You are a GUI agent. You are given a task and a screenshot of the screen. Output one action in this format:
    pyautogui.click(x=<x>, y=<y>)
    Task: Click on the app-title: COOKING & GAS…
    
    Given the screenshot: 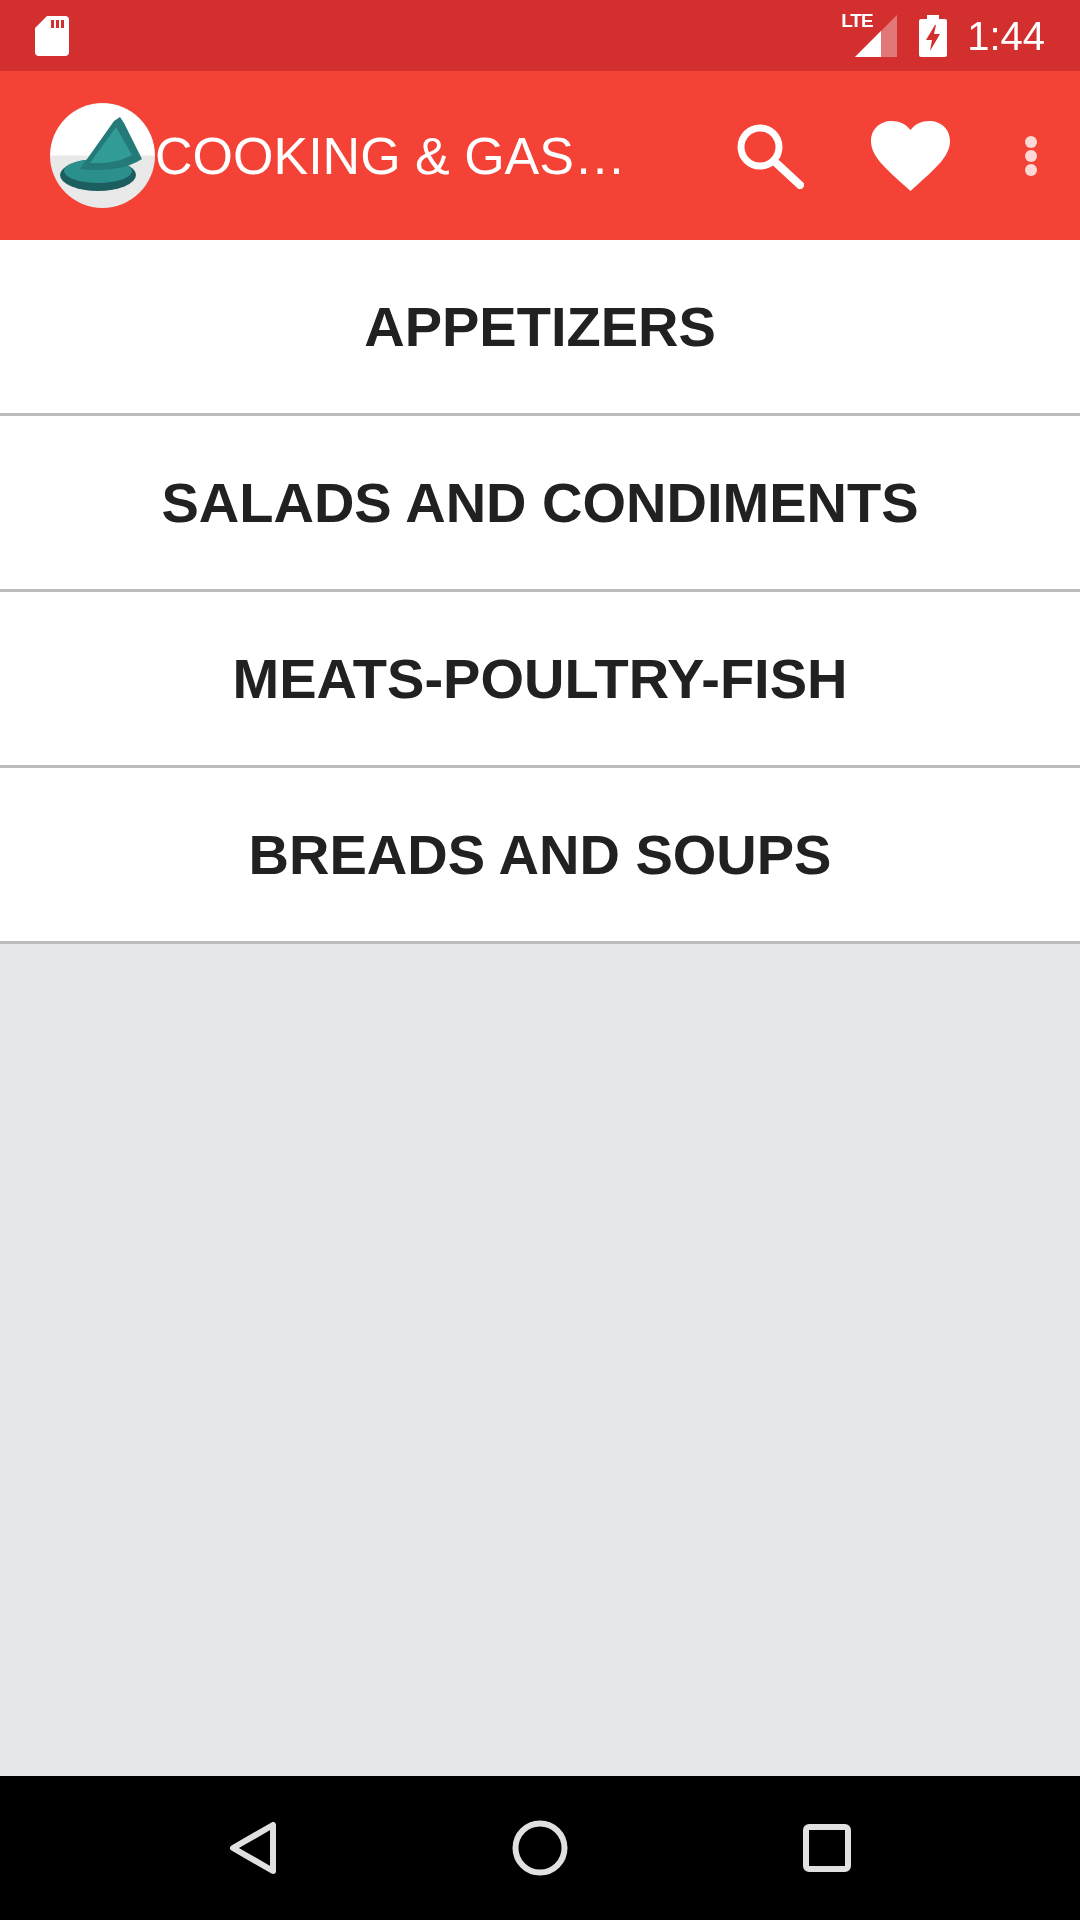 What is the action you would take?
    pyautogui.click(x=390, y=155)
    